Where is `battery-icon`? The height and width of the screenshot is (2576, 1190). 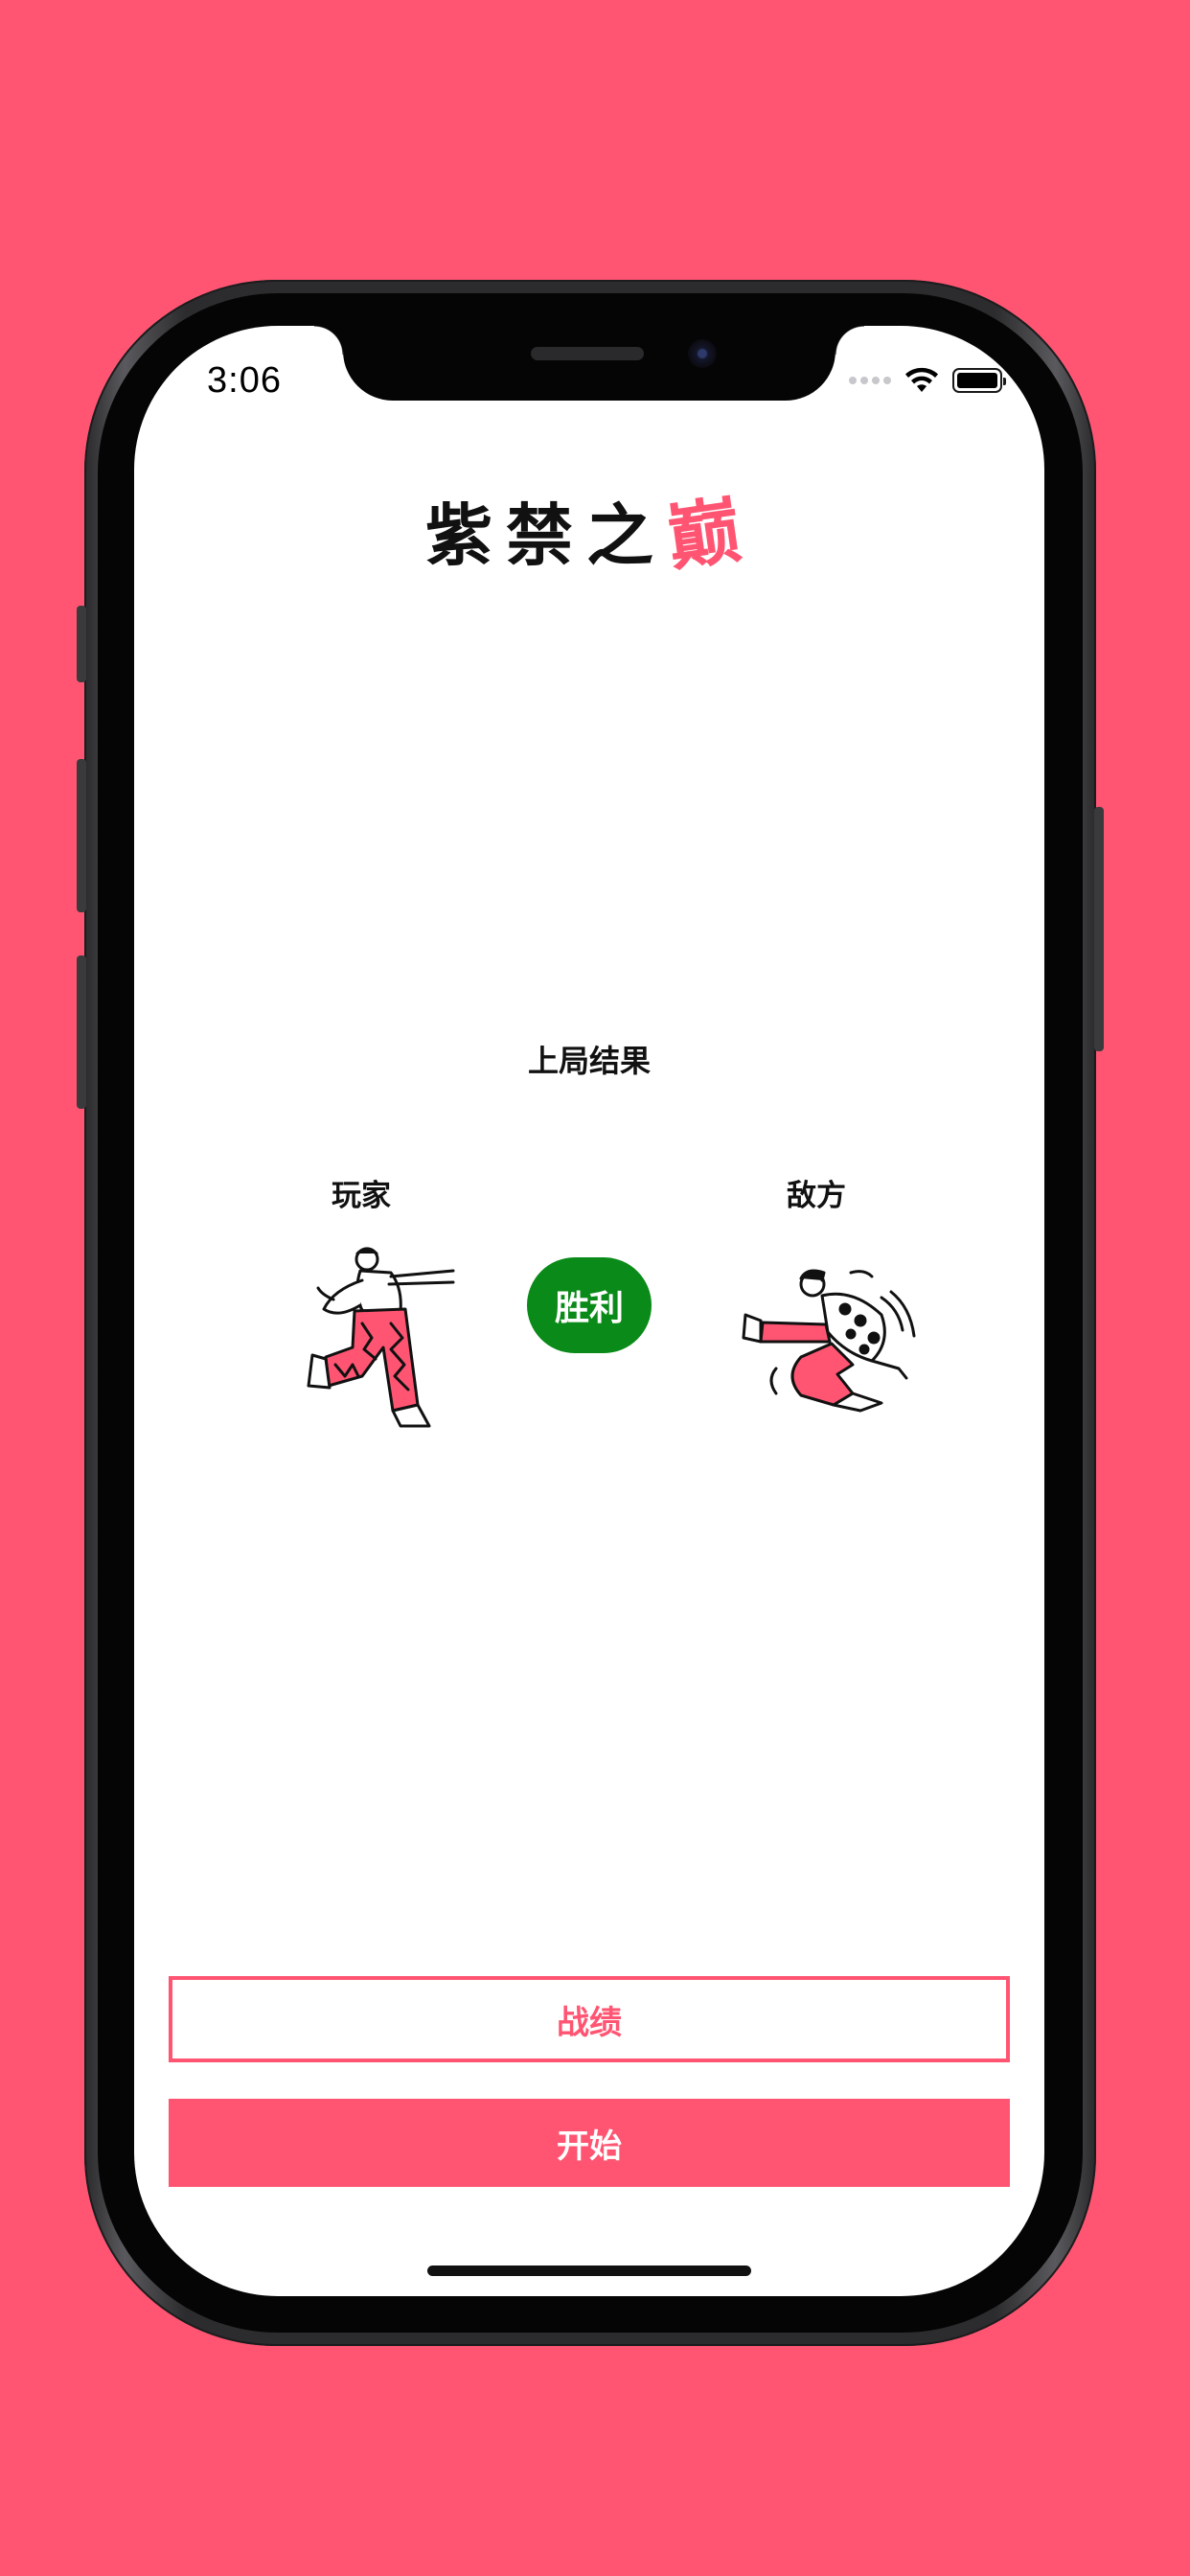
battery-icon is located at coordinates (979, 380).